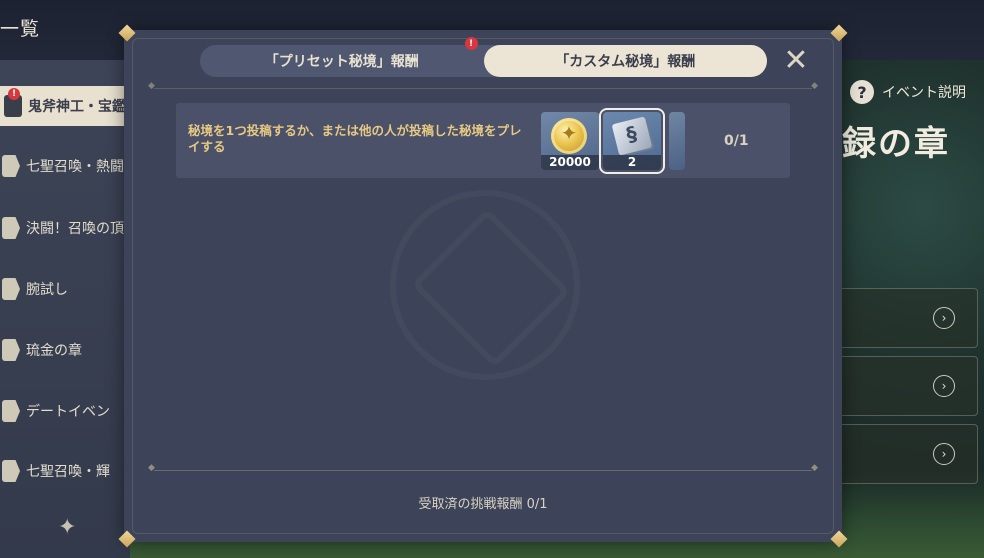 This screenshot has width=984, height=558. I want to click on tab-custom-domain-rewards: 「カスタム秘境」報酬, so click(625, 61).